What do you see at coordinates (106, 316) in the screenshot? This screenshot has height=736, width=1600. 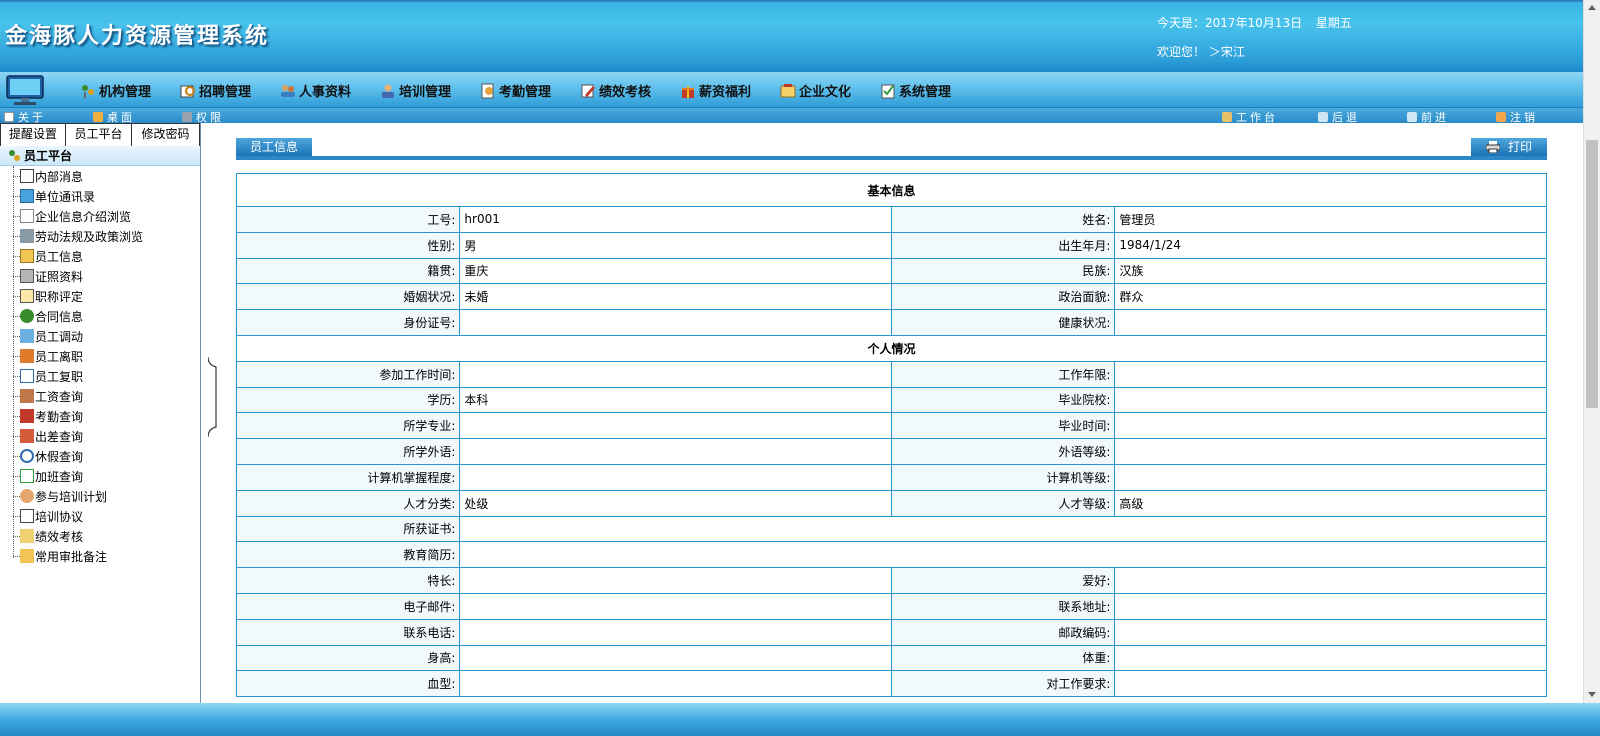 I see `sidebar-item-contracts: 合同信息` at bounding box center [106, 316].